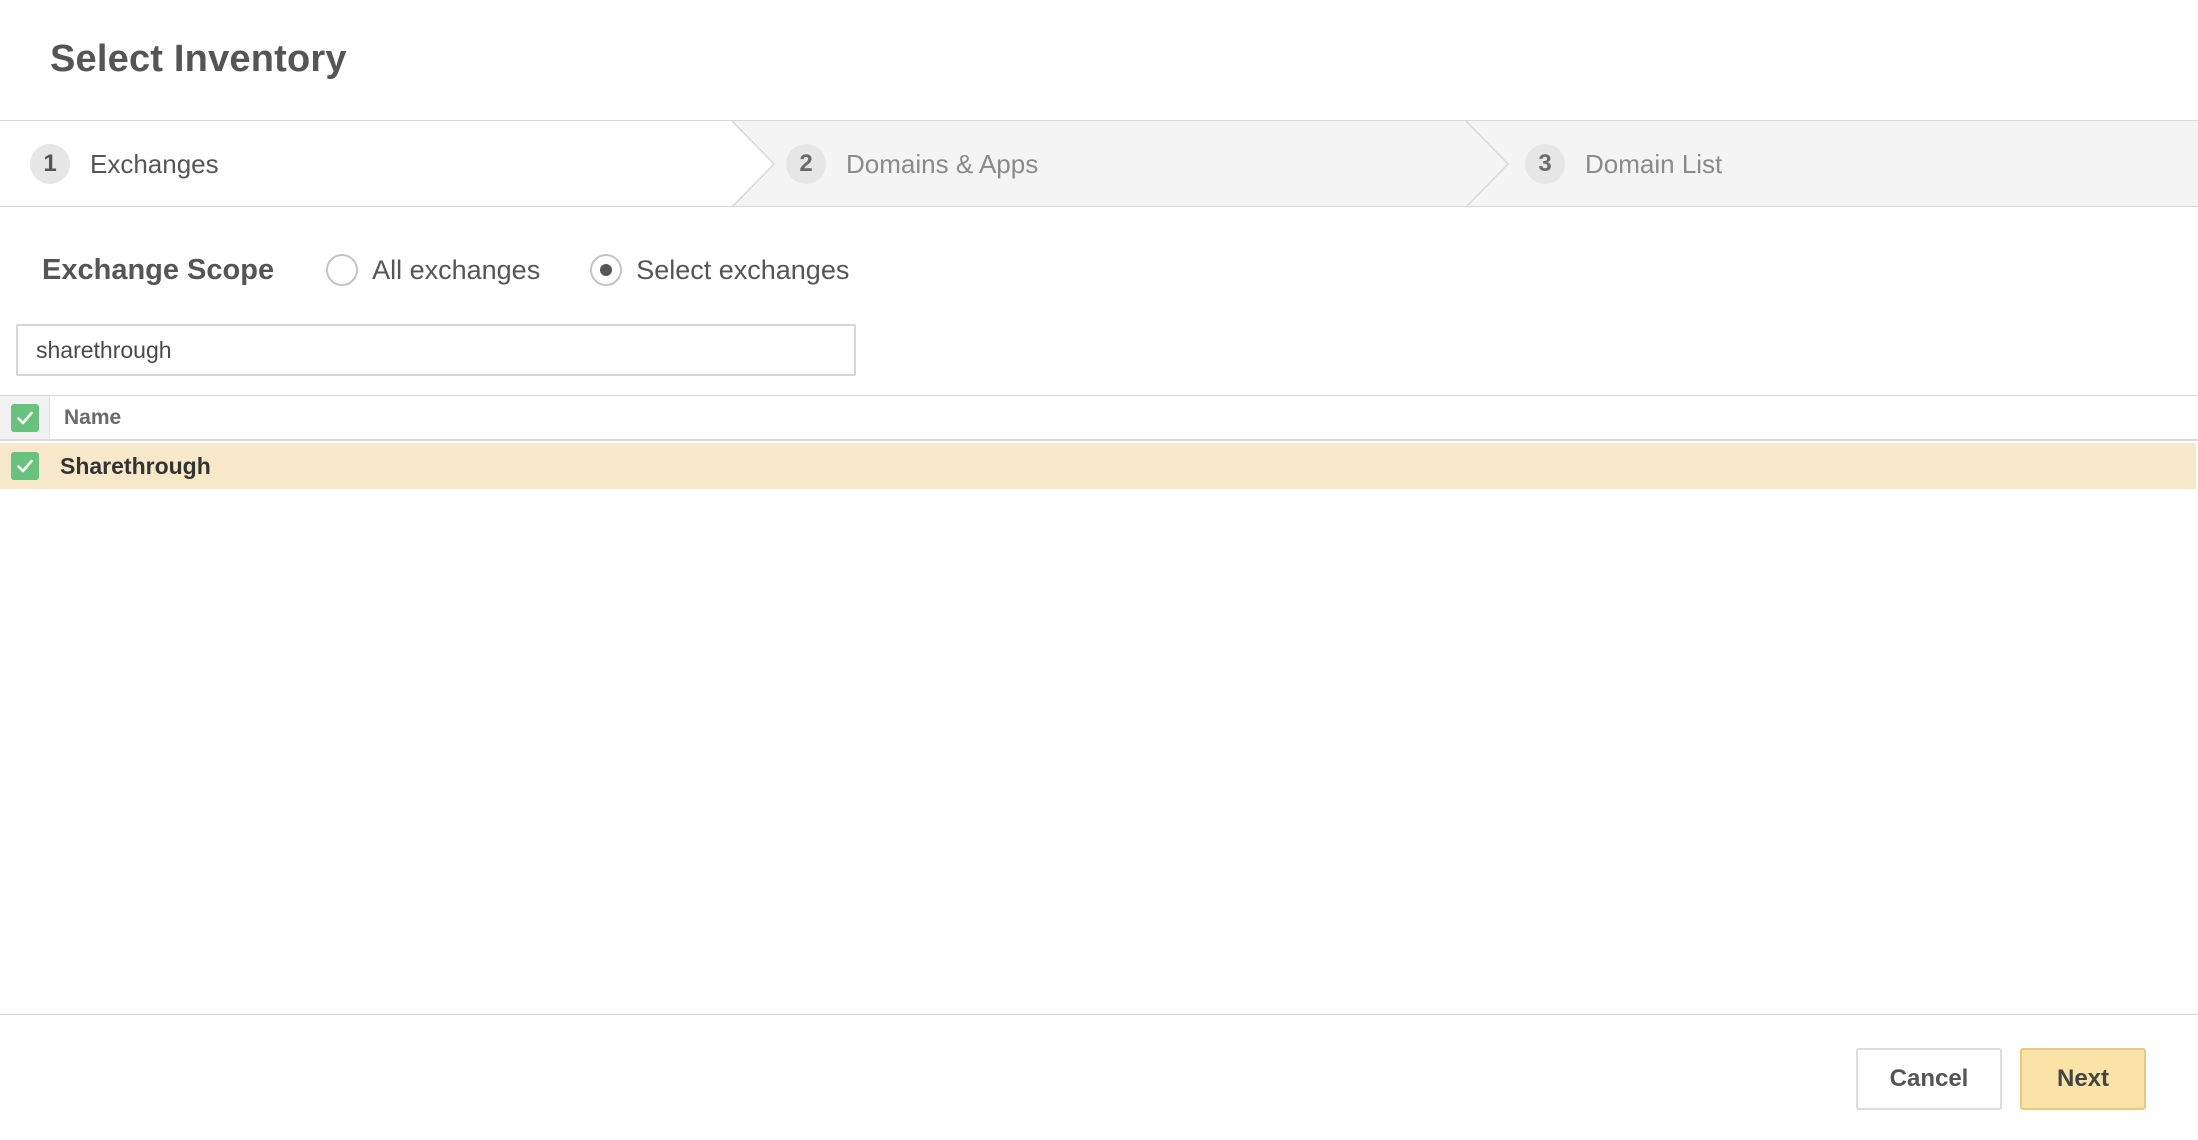 The image size is (2198, 1140). What do you see at coordinates (50, 164) in the screenshot?
I see `step-number: 1` at bounding box center [50, 164].